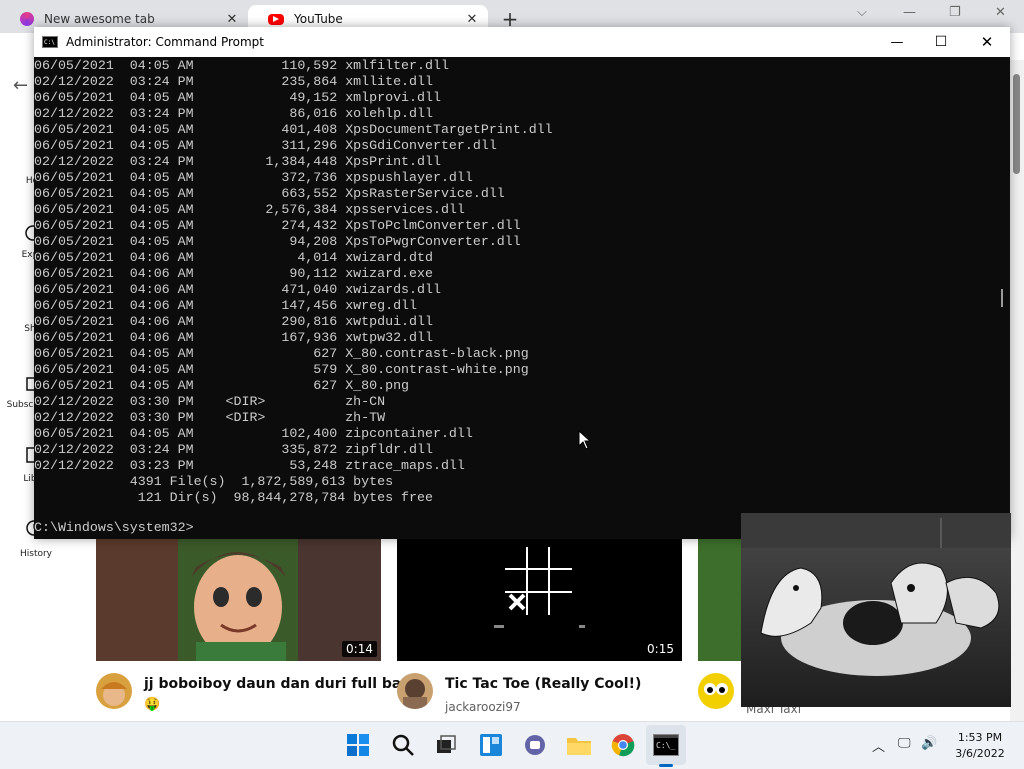  What do you see at coordinates (403, 745) in the screenshot?
I see `search-icon` at bounding box center [403, 745].